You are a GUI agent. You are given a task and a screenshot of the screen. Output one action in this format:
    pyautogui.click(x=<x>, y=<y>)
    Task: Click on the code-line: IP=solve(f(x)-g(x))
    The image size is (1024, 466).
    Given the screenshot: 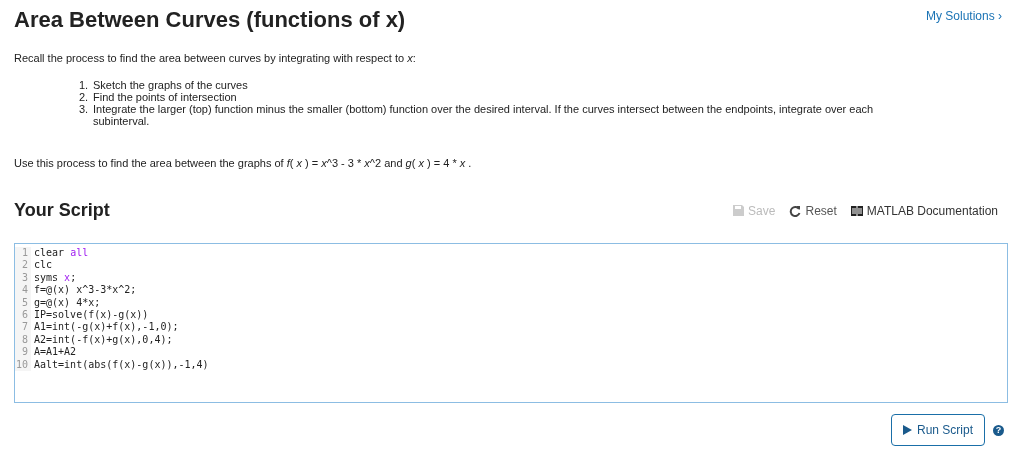 What is the action you would take?
    pyautogui.click(x=91, y=315)
    